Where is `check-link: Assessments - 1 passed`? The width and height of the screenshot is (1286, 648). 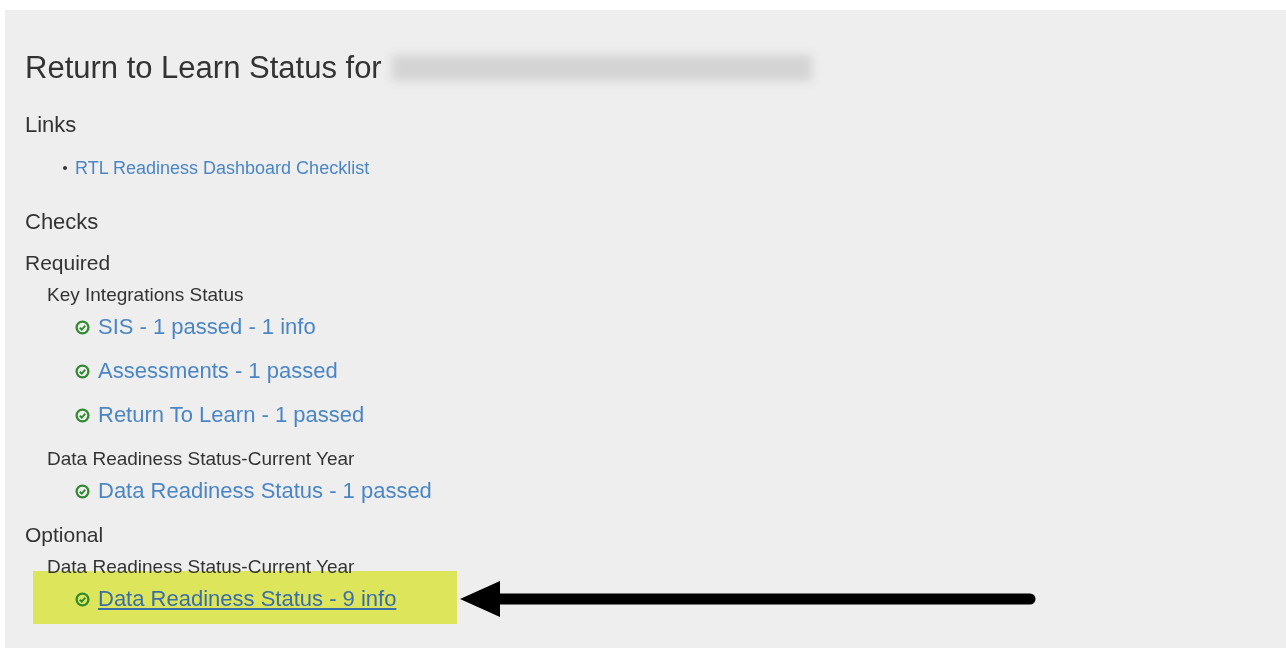 check-link: Assessments - 1 passed is located at coordinates (218, 371).